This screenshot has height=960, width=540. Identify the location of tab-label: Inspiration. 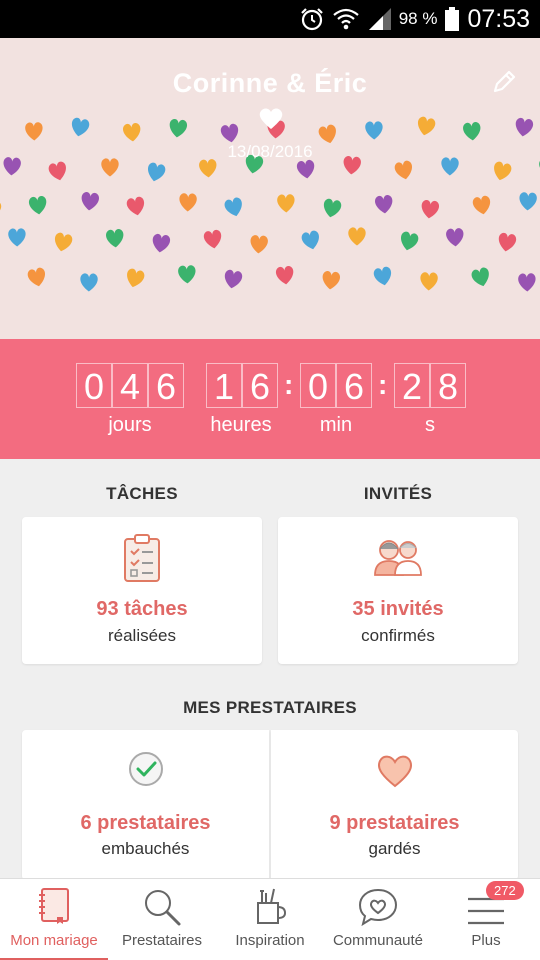
(270, 940).